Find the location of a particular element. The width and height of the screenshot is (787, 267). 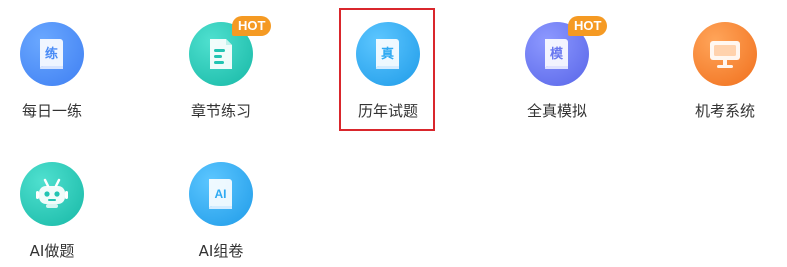

menu-tile-chapter-practice: HOT 章节练习 is located at coordinates (221, 60).